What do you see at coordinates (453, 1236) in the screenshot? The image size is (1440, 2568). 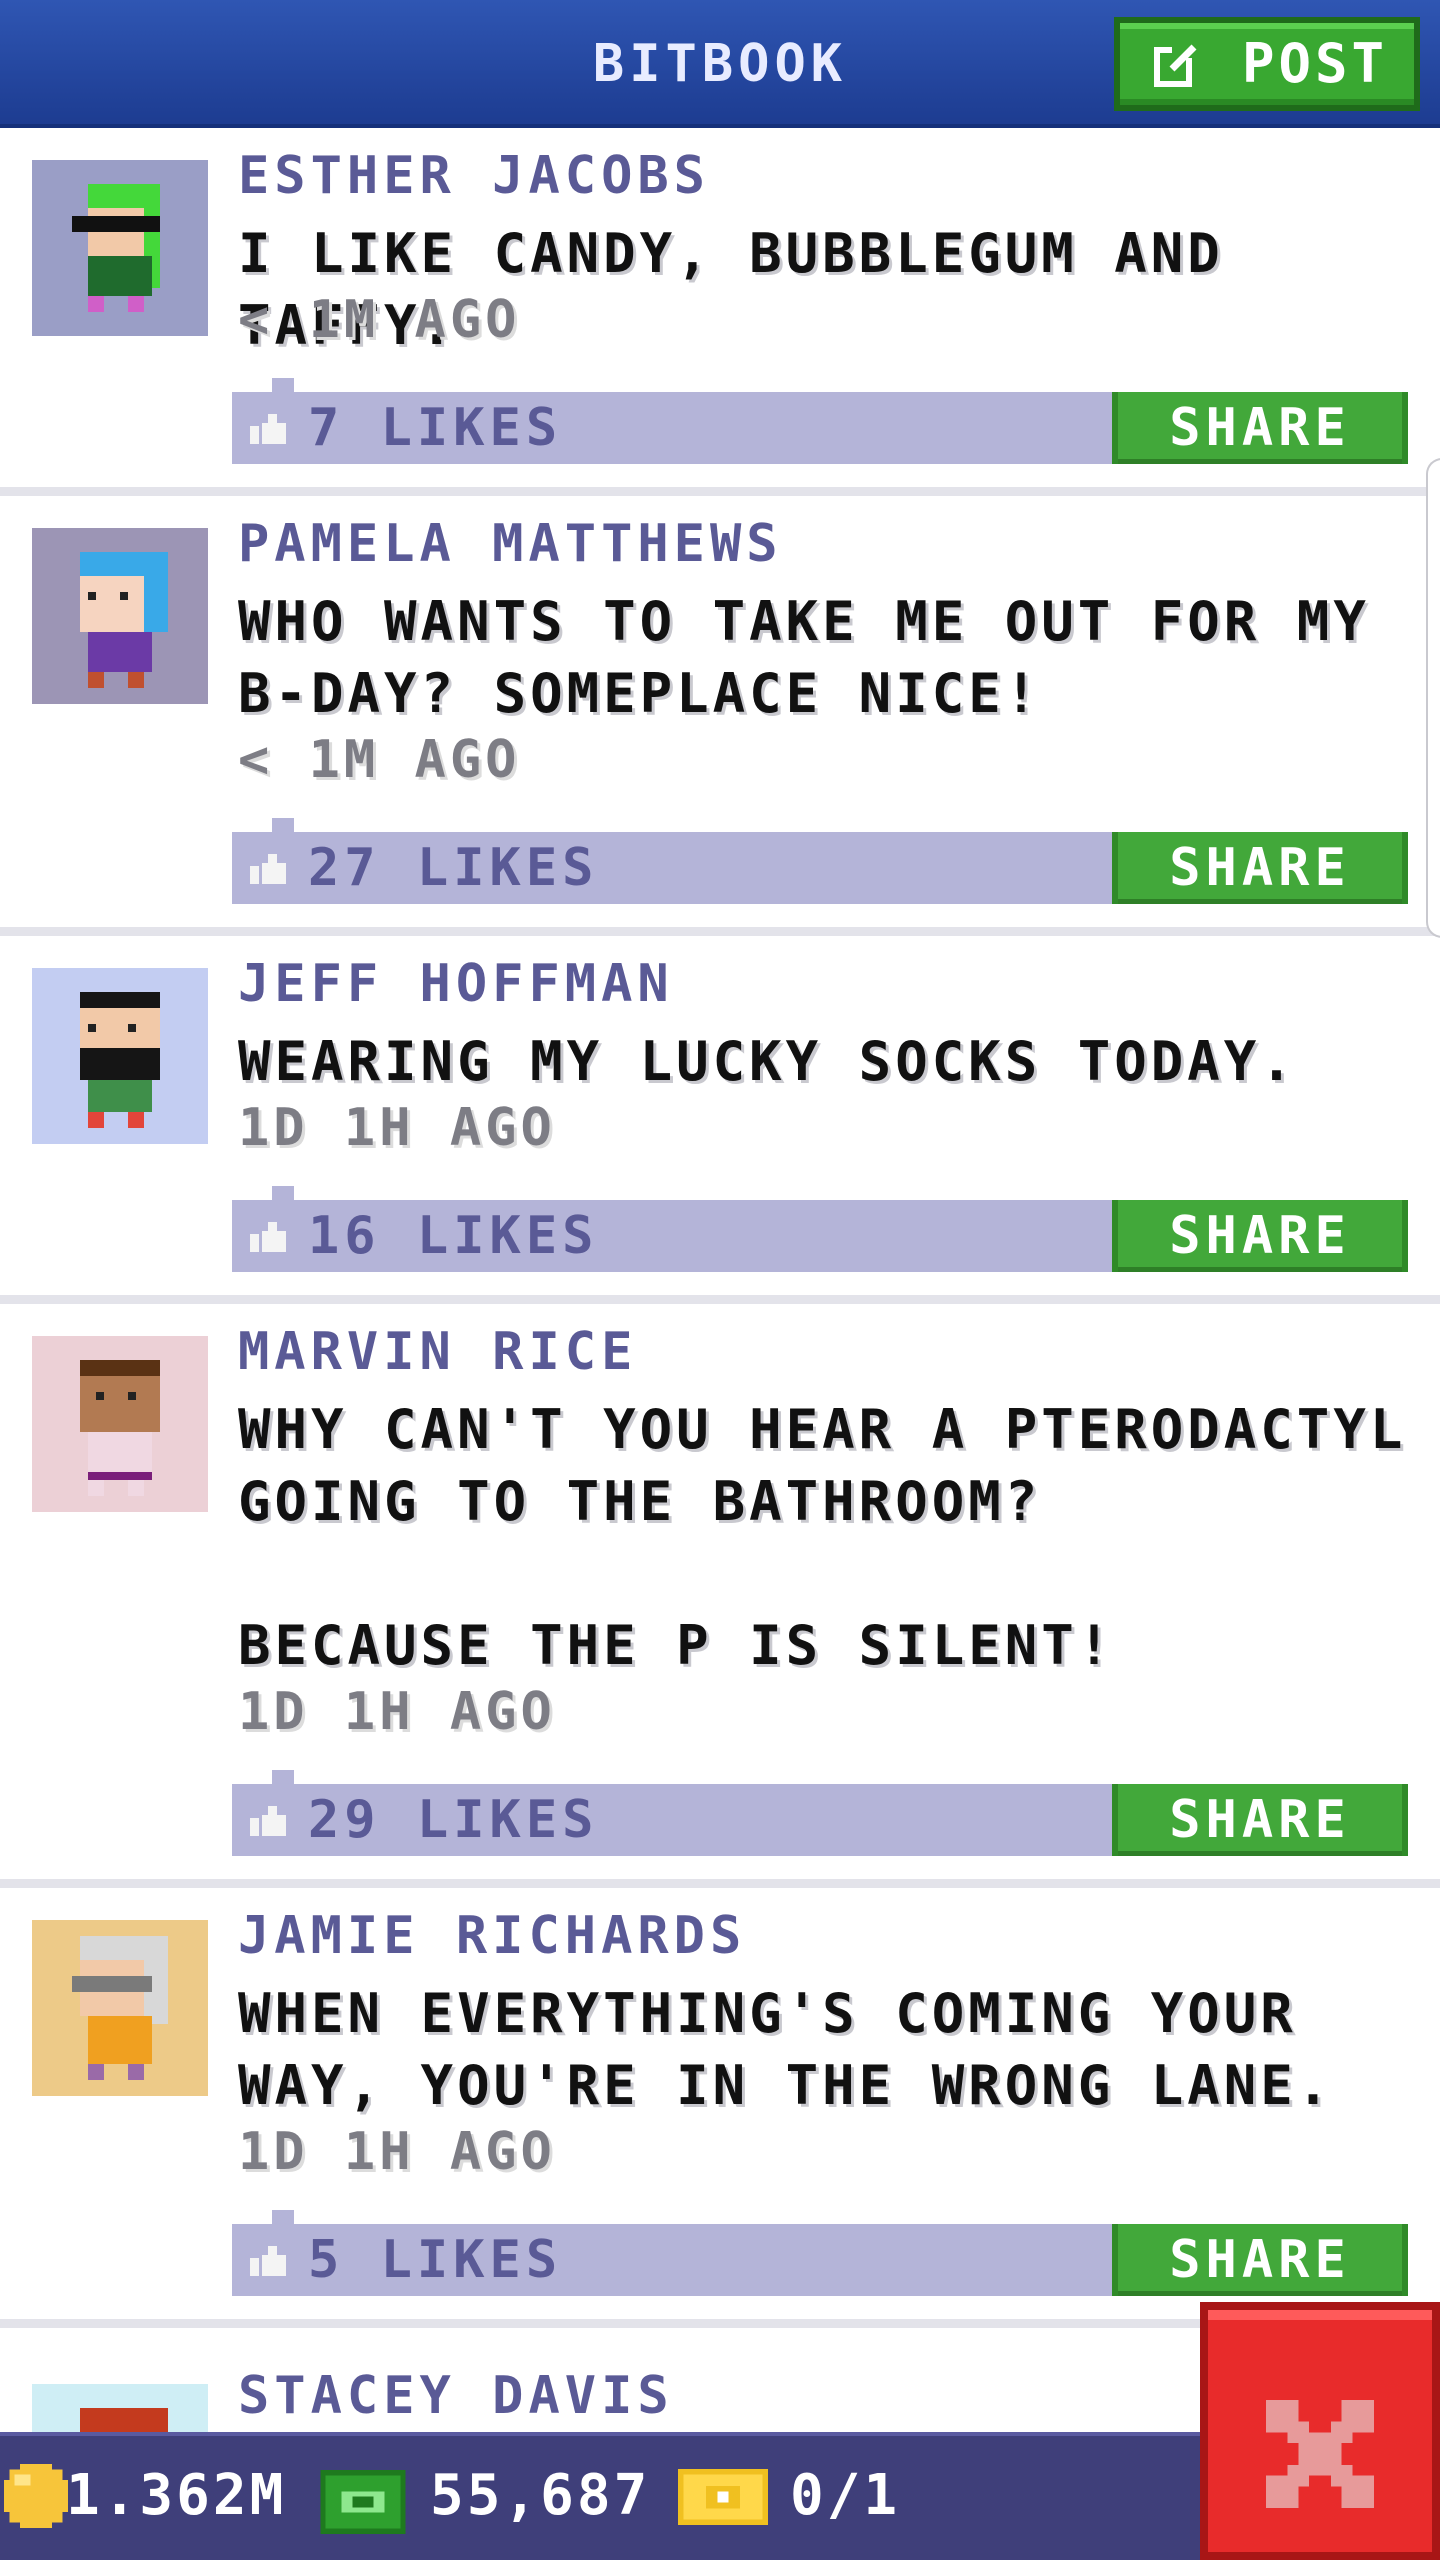 I see `like-count: 16 LIKES` at bounding box center [453, 1236].